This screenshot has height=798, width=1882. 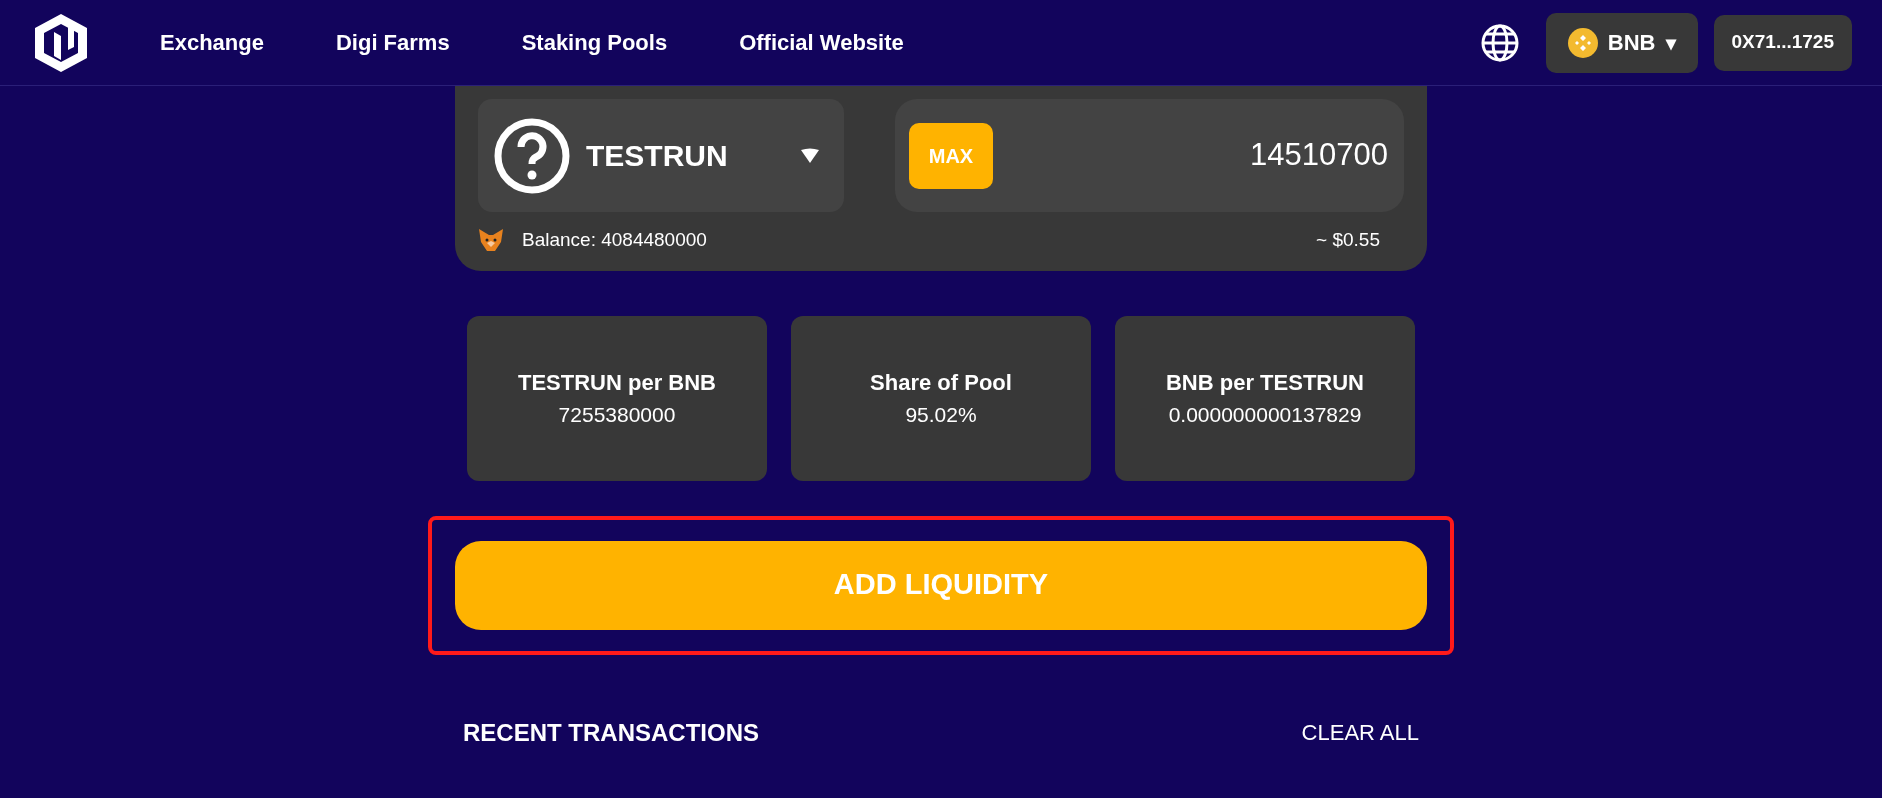 I want to click on stat-label: BNB per TESTRUN, so click(x=1265, y=382).